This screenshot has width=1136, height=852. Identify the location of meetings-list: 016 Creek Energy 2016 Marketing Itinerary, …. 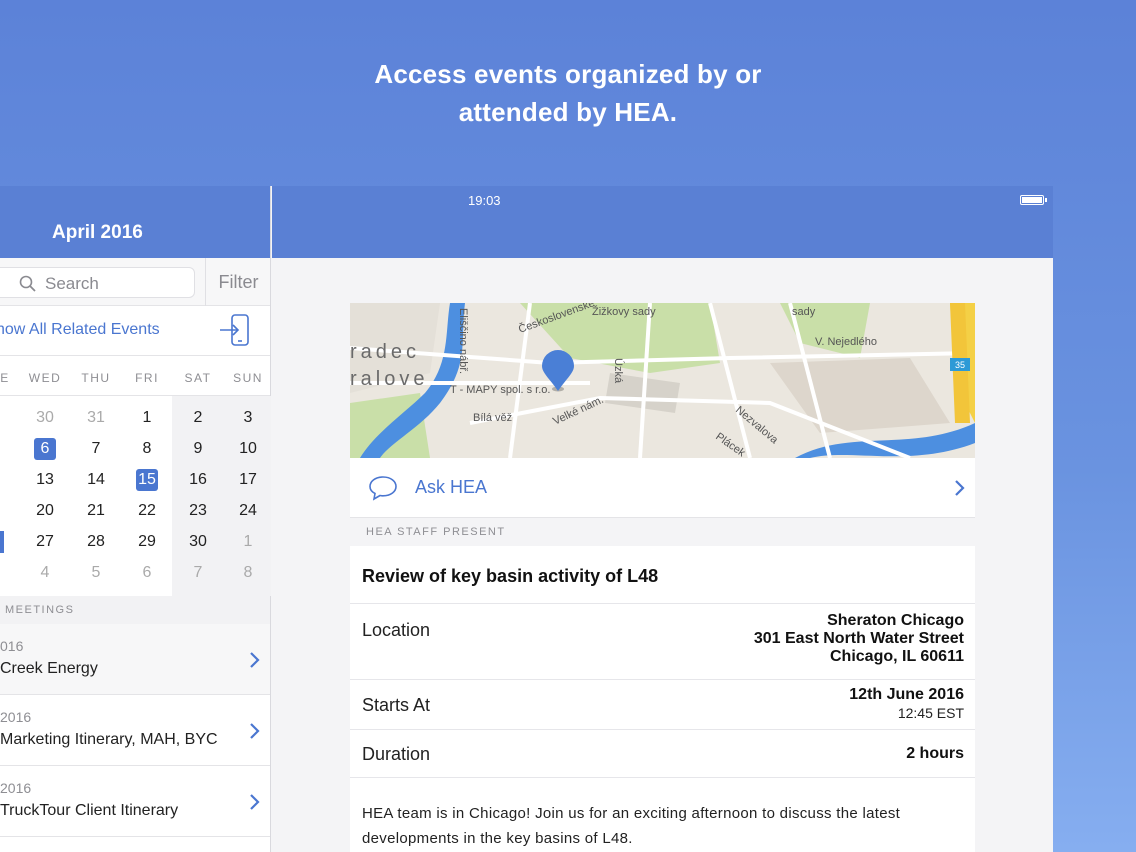
(135, 730).